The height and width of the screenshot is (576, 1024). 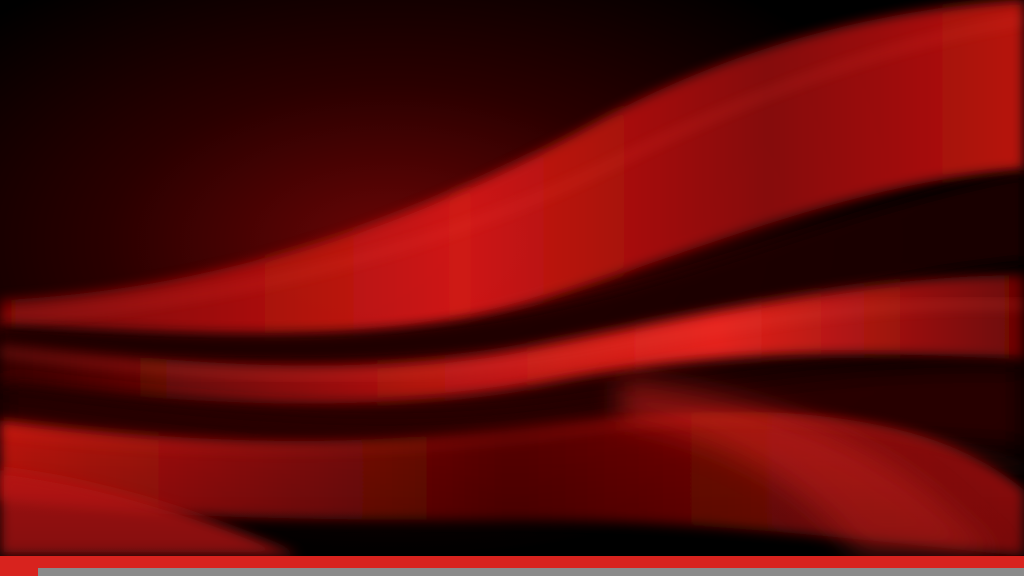 What do you see at coordinates (531, 572) in the screenshot?
I see `bottom-progress-bar` at bounding box center [531, 572].